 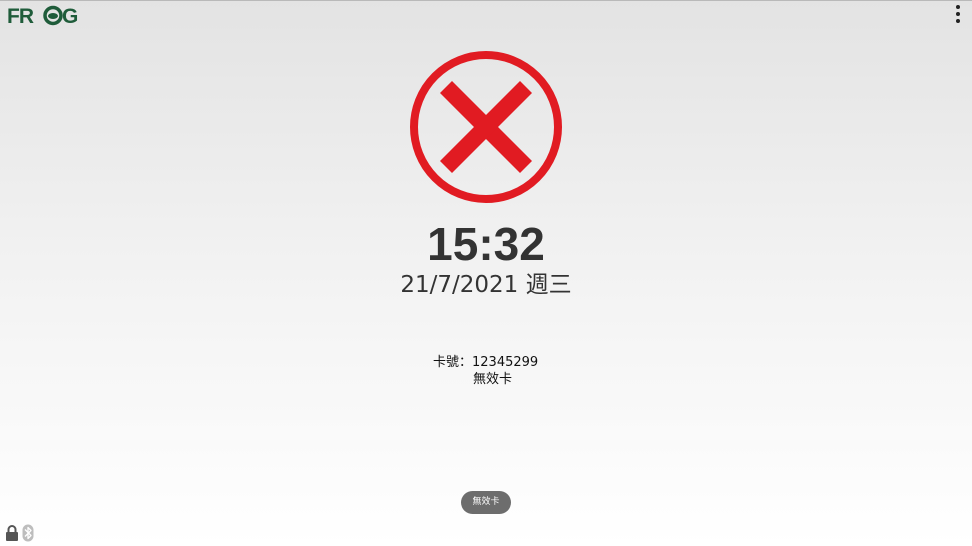 What do you see at coordinates (486, 502) in the screenshot?
I see `toast-message: 無效卡` at bounding box center [486, 502].